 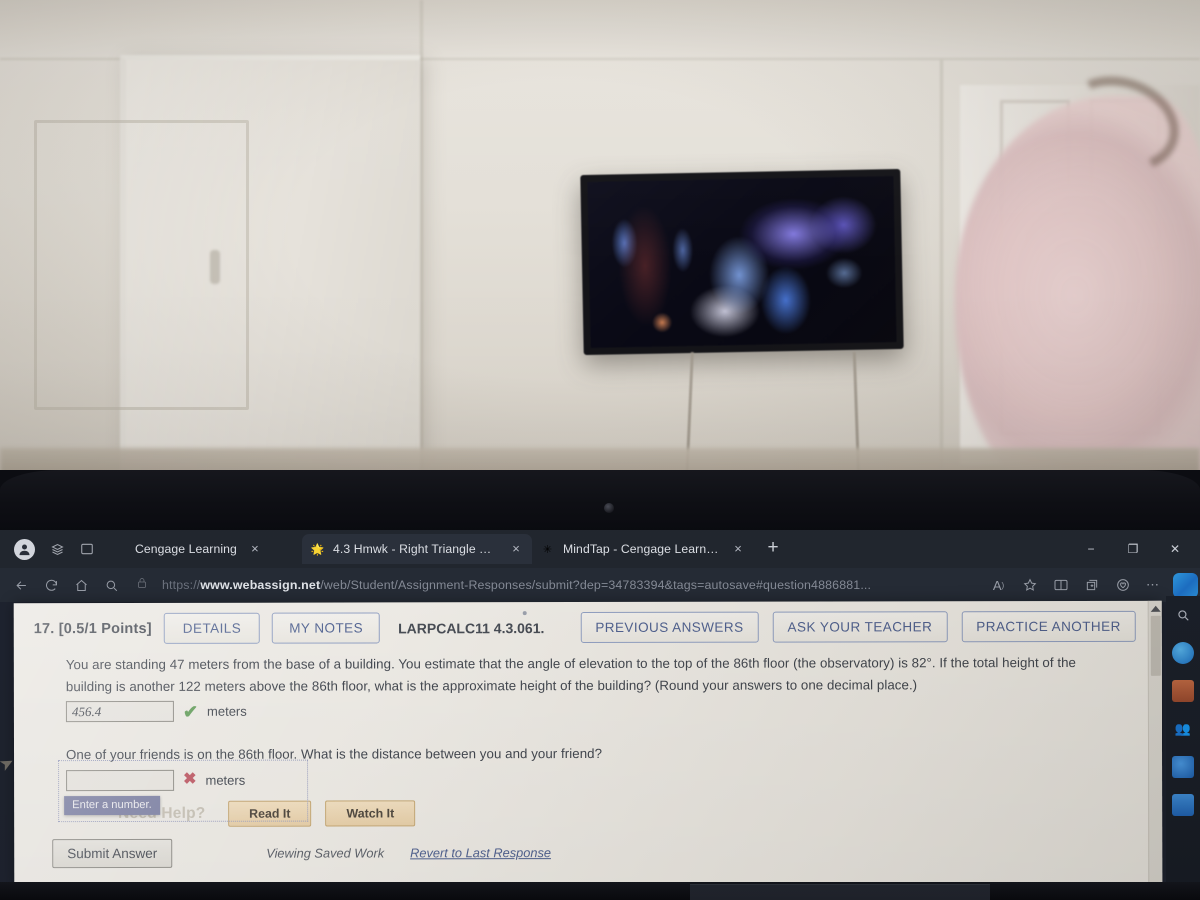 What do you see at coordinates (325, 853) in the screenshot?
I see `viewing-saved-work-label: Viewing Saved Work` at bounding box center [325, 853].